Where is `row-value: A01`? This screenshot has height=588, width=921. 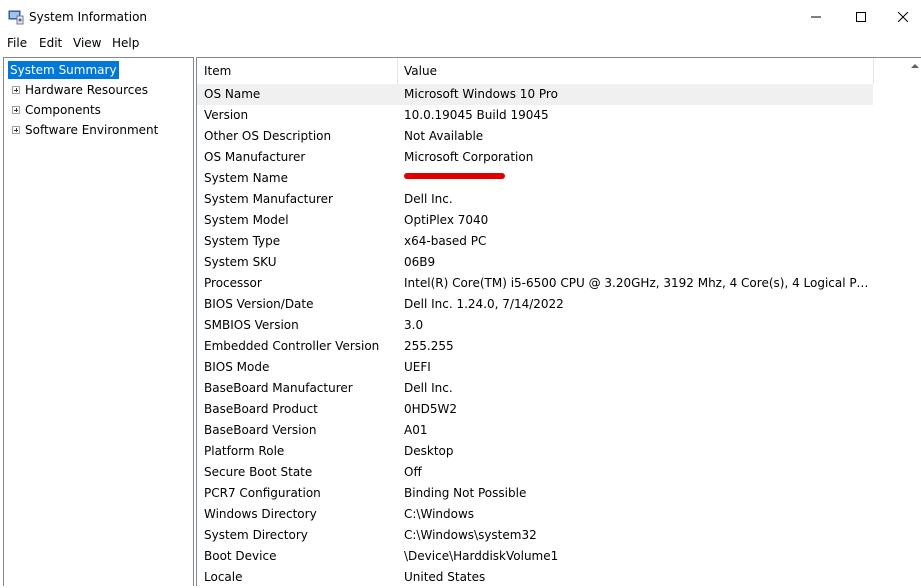 row-value: A01 is located at coordinates (416, 430).